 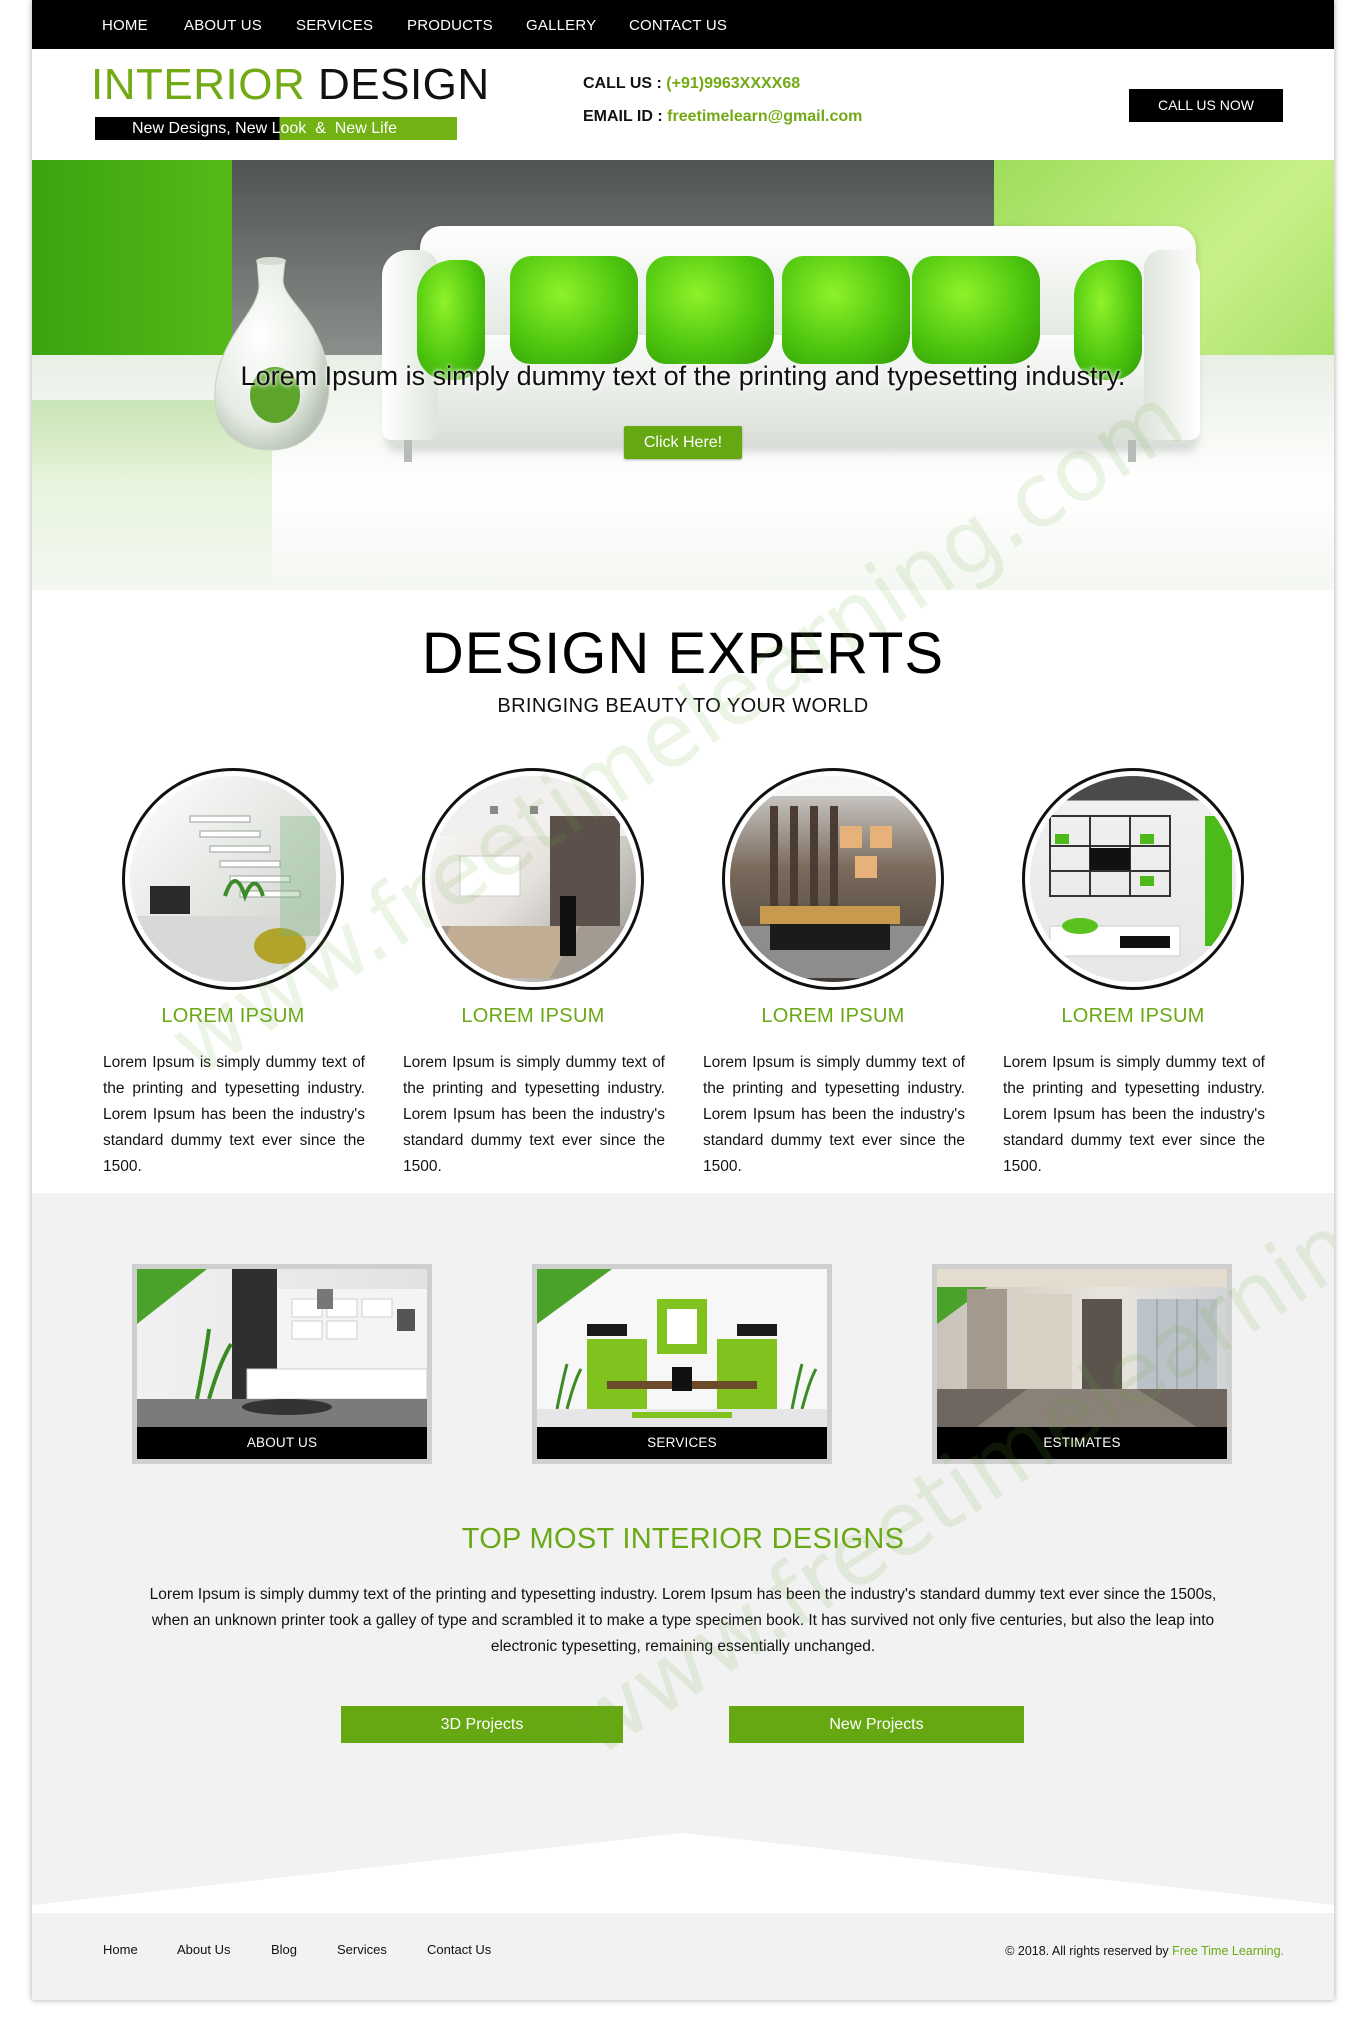 I want to click on site-logo: INTERIOR DESIGN, so click(x=290, y=85).